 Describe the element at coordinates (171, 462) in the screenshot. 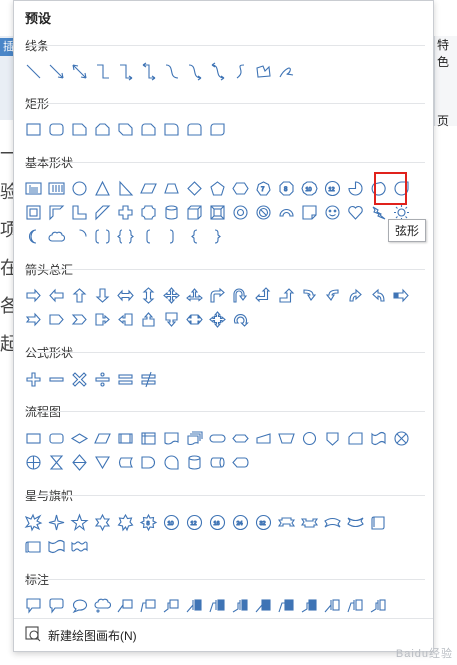

I see `shape-flowchart-sequential-access-storage-icon` at that location.